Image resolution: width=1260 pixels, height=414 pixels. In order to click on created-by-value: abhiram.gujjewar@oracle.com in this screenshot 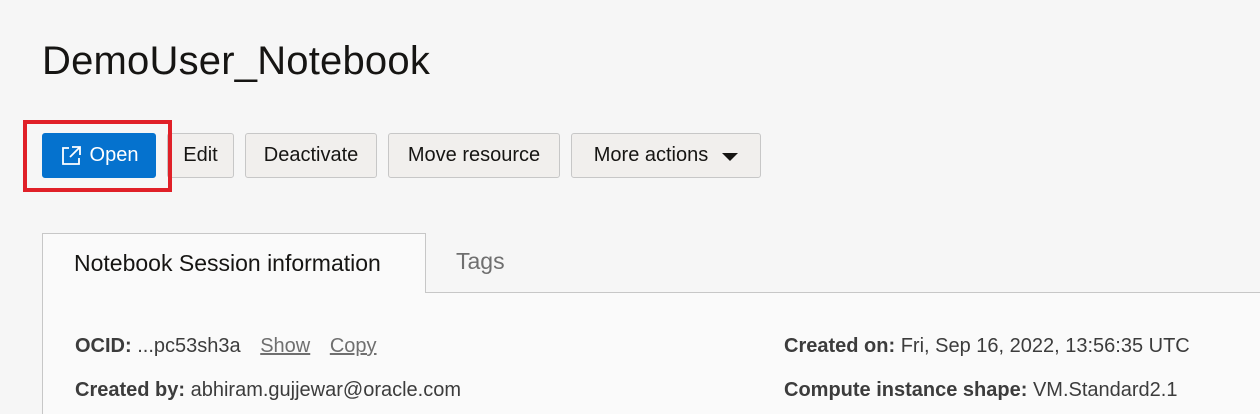, I will do `click(326, 390)`.